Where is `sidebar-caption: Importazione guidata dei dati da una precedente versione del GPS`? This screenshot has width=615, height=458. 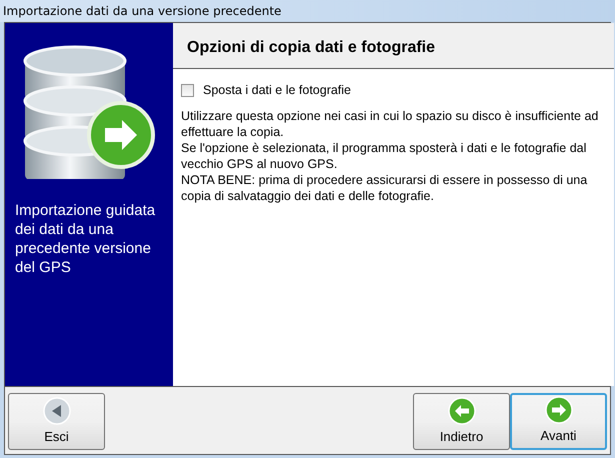
sidebar-caption: Importazione guidata dei dati da una precedente versione del GPS is located at coordinates (85, 239).